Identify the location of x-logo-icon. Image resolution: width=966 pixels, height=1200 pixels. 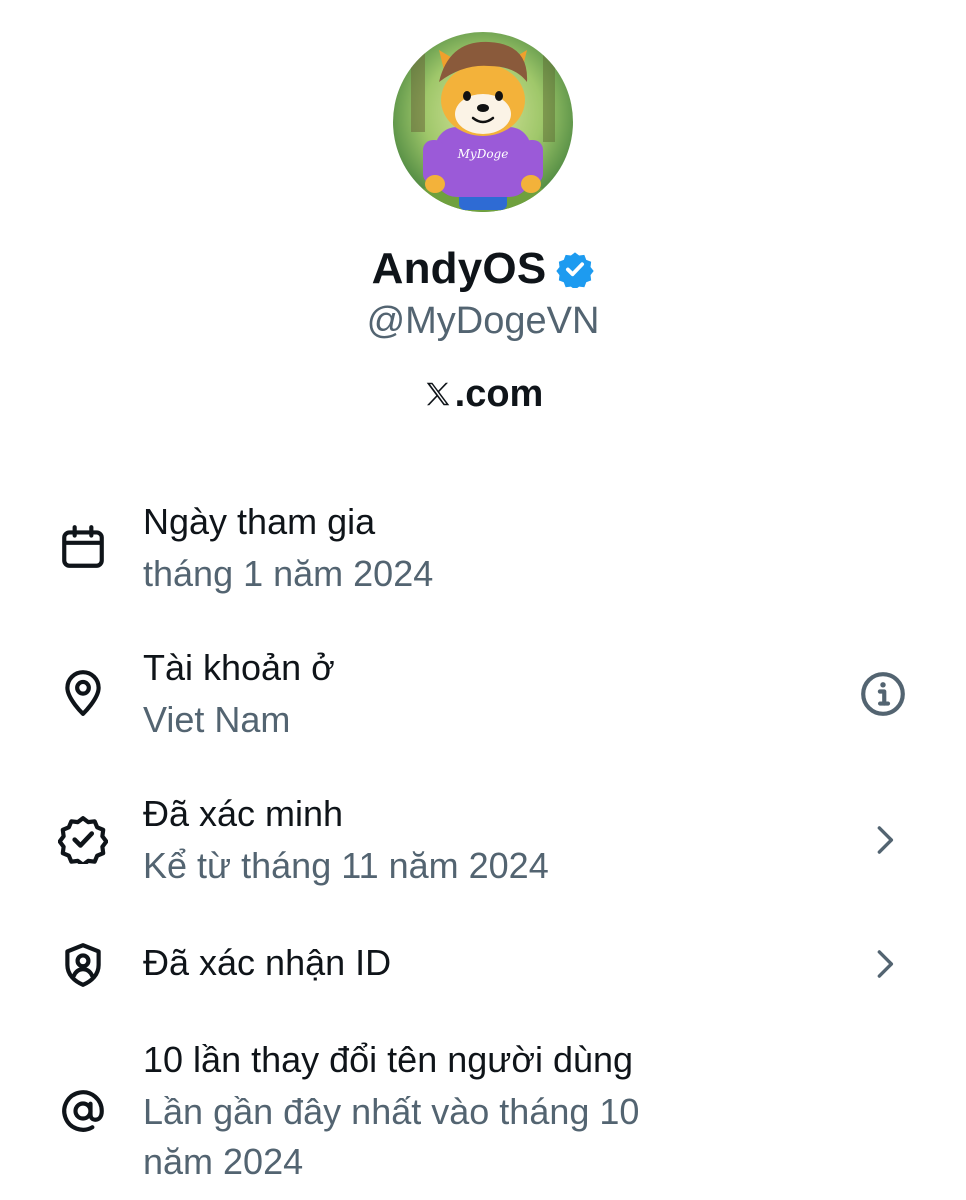
(437, 394).